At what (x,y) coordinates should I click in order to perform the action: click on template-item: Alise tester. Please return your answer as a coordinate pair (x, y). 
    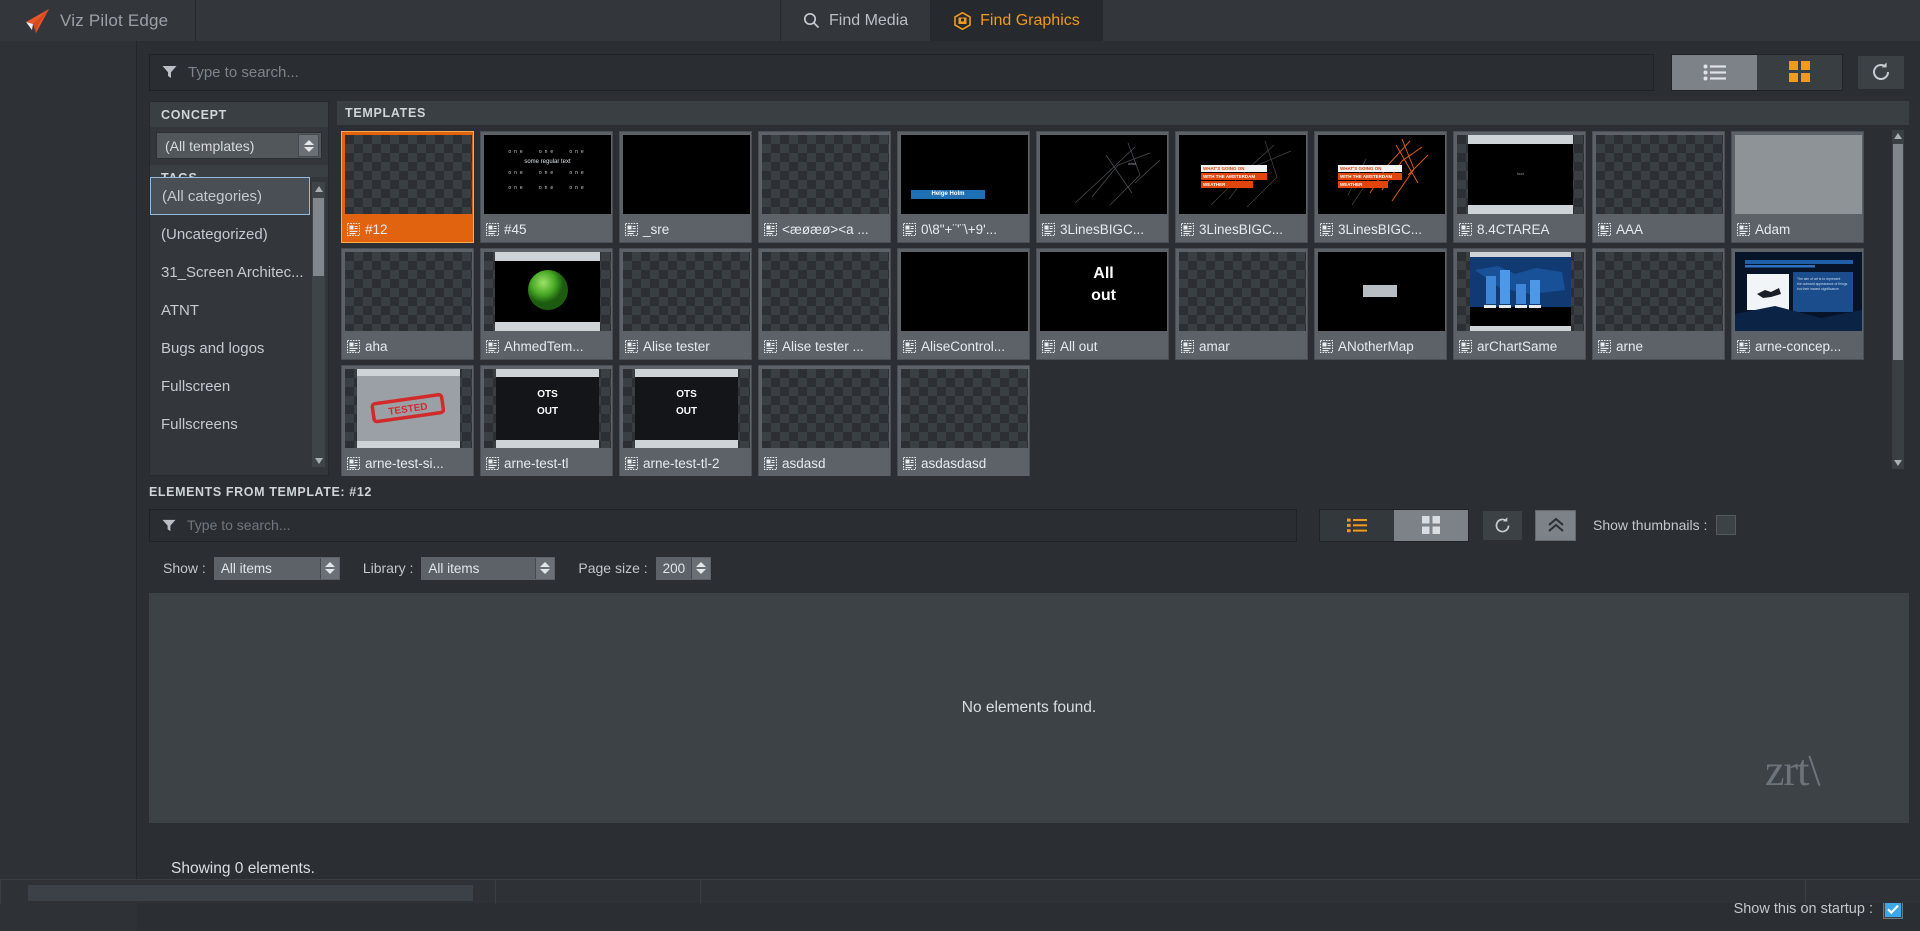
    Looking at the image, I should click on (685, 304).